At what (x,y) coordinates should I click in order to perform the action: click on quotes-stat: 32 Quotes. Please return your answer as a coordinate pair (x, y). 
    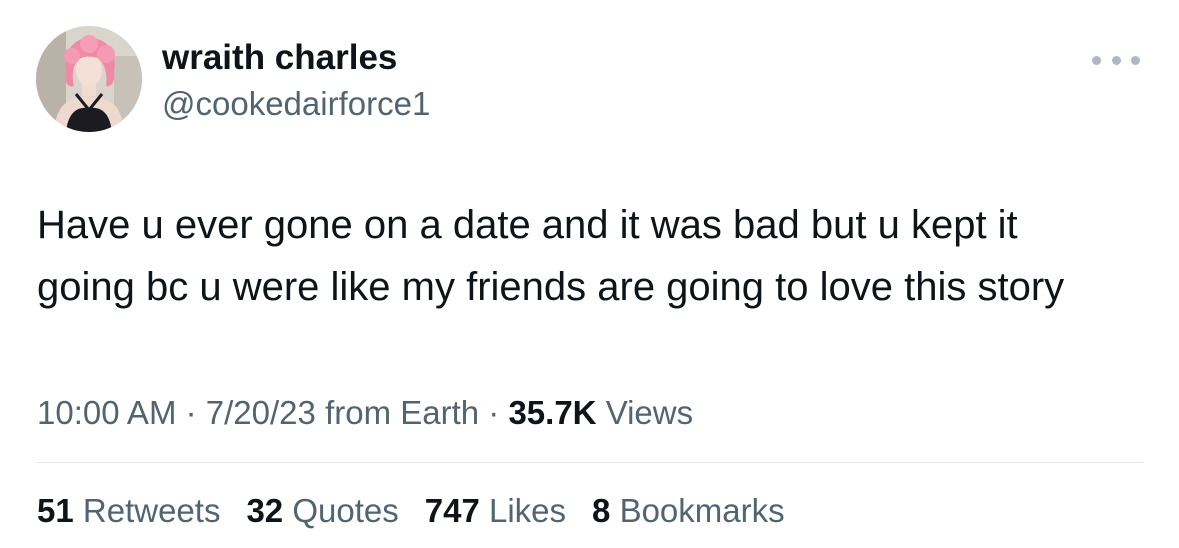
    Looking at the image, I should click on (322, 511).